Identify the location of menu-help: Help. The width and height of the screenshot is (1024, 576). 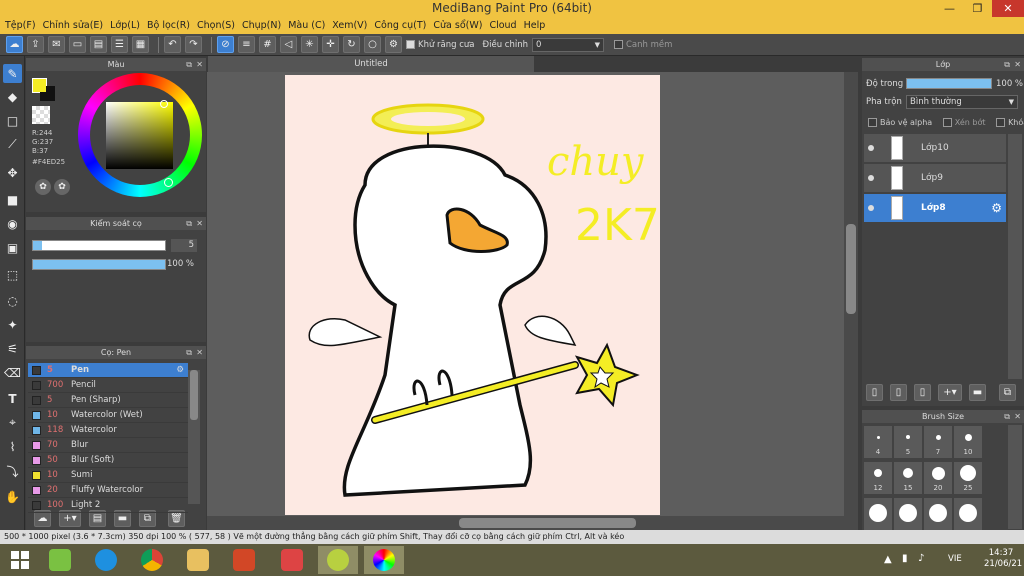
(537, 25).